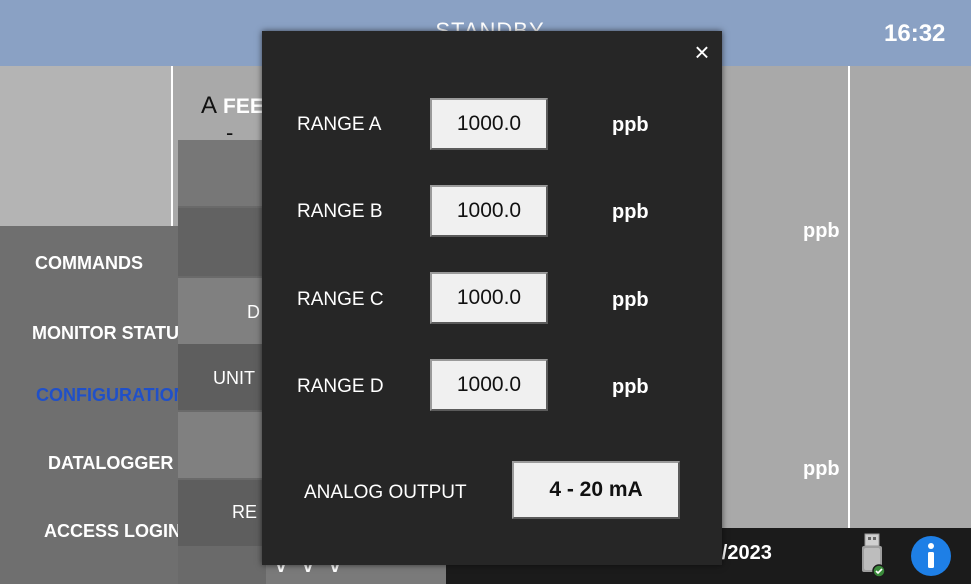  Describe the element at coordinates (253, 312) in the screenshot. I see `submenu-label-d: D` at that location.